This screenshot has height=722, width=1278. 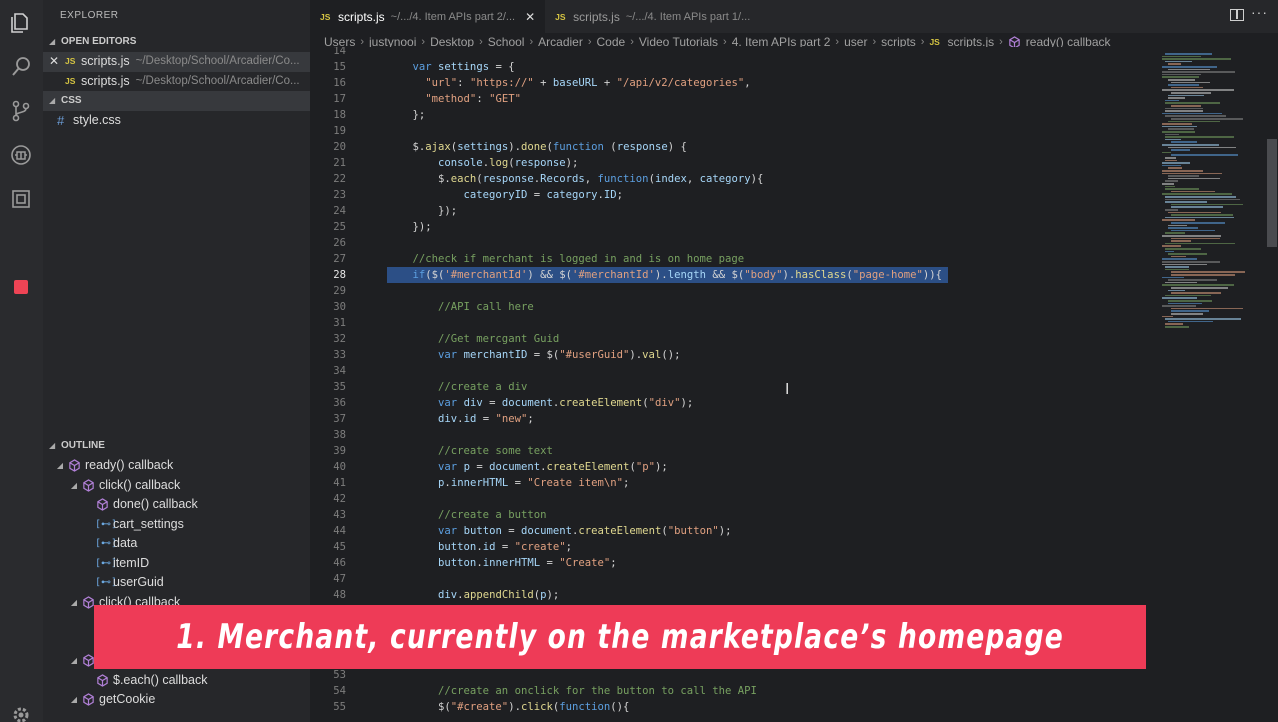 What do you see at coordinates (734, 307) in the screenshot?
I see `code-line: 30 //API call here` at bounding box center [734, 307].